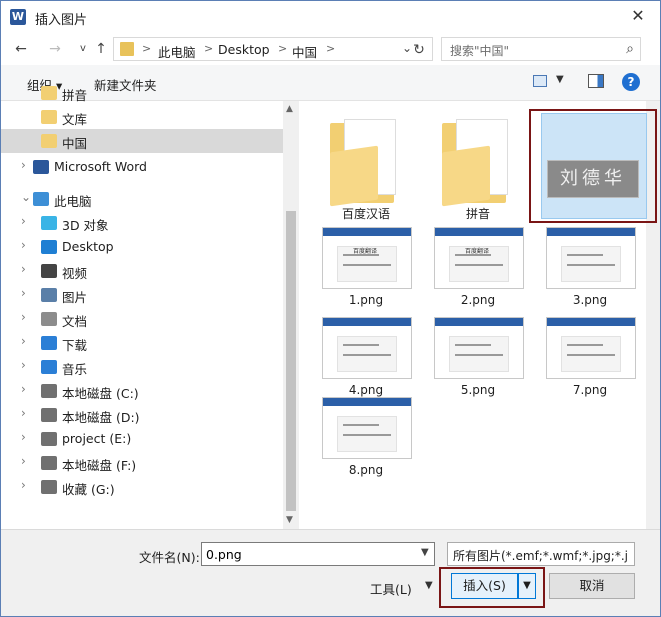  Describe the element at coordinates (142, 141) in the screenshot. I see `nav-item: 中国` at that location.